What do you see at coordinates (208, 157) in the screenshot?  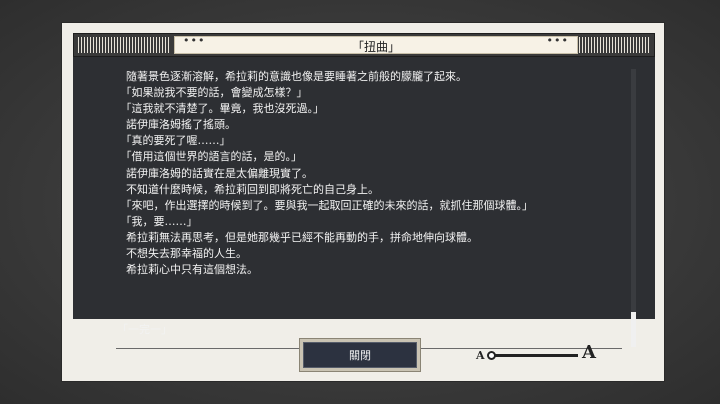 I see `story-line: 「借用這個世界的語言的話，是的。」` at bounding box center [208, 157].